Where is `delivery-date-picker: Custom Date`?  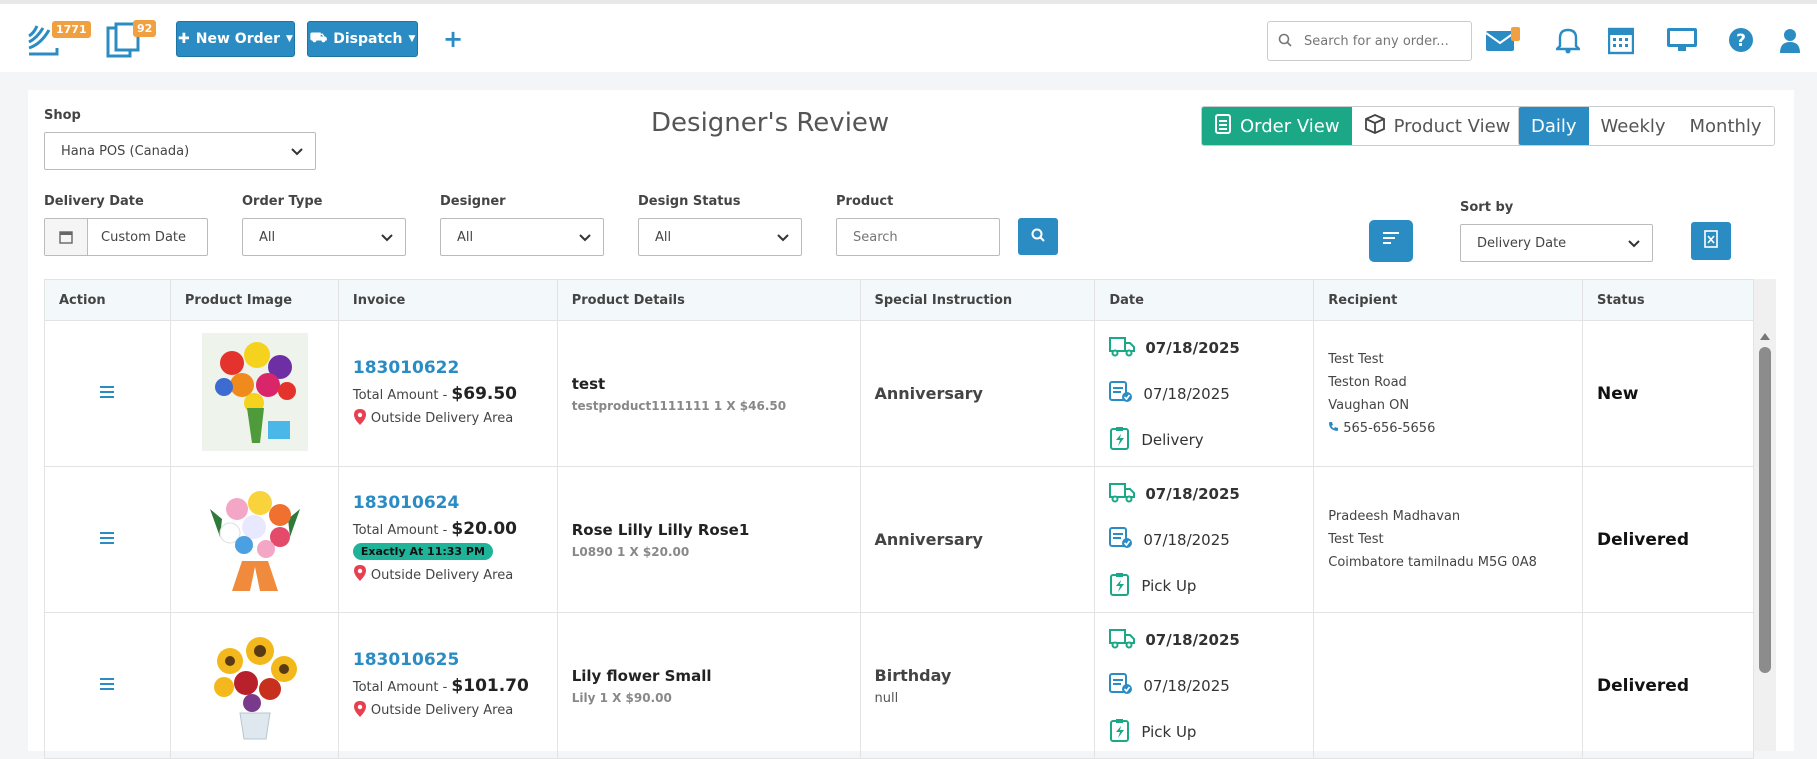 delivery-date-picker: Custom Date is located at coordinates (126, 237).